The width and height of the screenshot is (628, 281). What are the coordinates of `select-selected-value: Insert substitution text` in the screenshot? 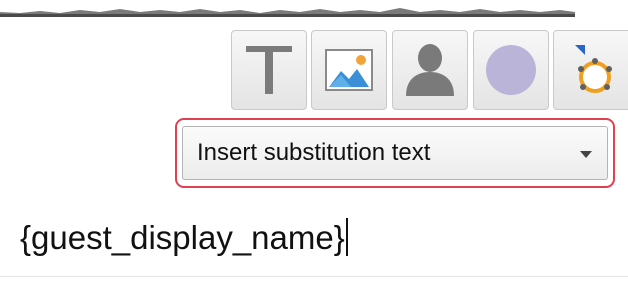 It's located at (314, 152).